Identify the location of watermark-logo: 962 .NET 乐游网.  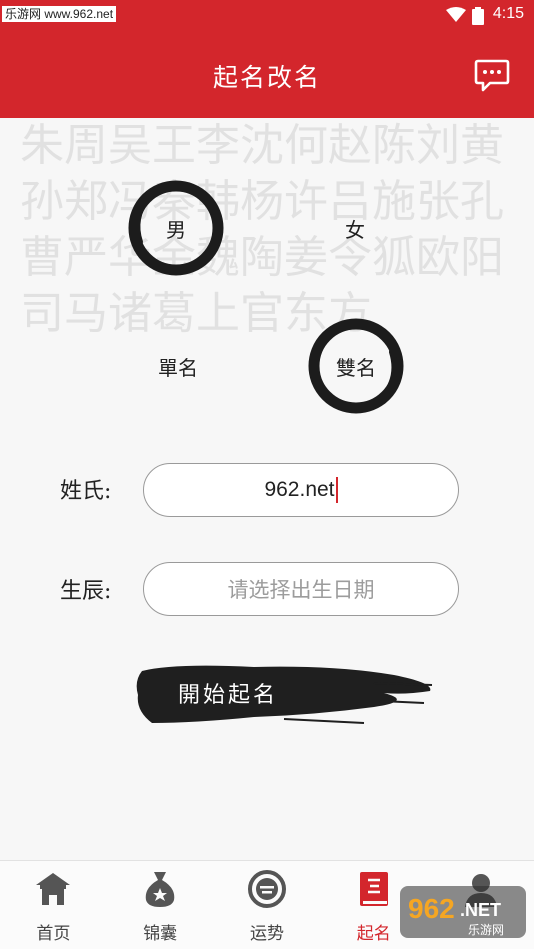
(463, 912).